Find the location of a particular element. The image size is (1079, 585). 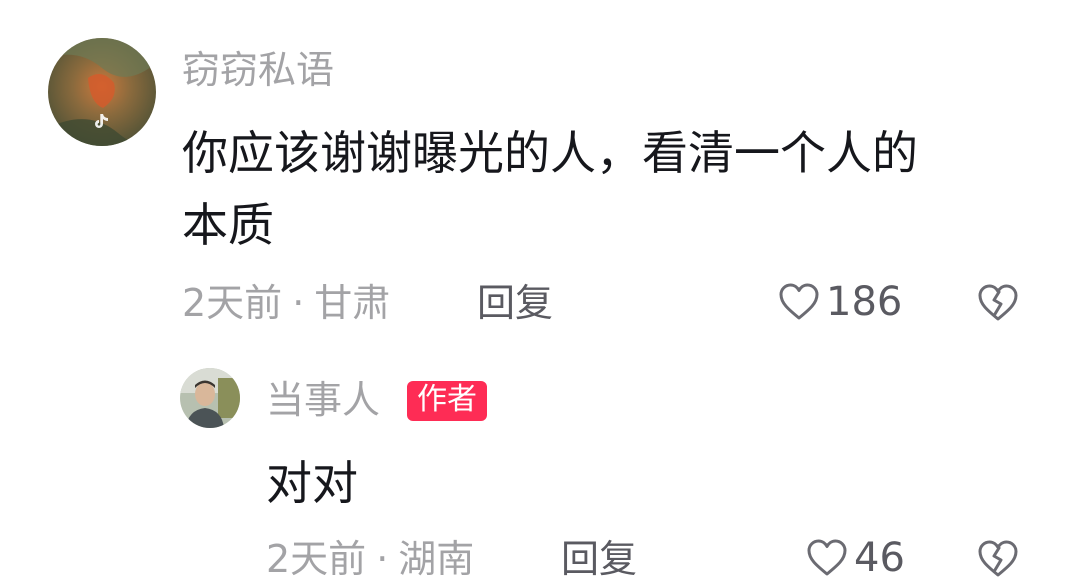

comment-like-count: 186 is located at coordinates (864, 302).